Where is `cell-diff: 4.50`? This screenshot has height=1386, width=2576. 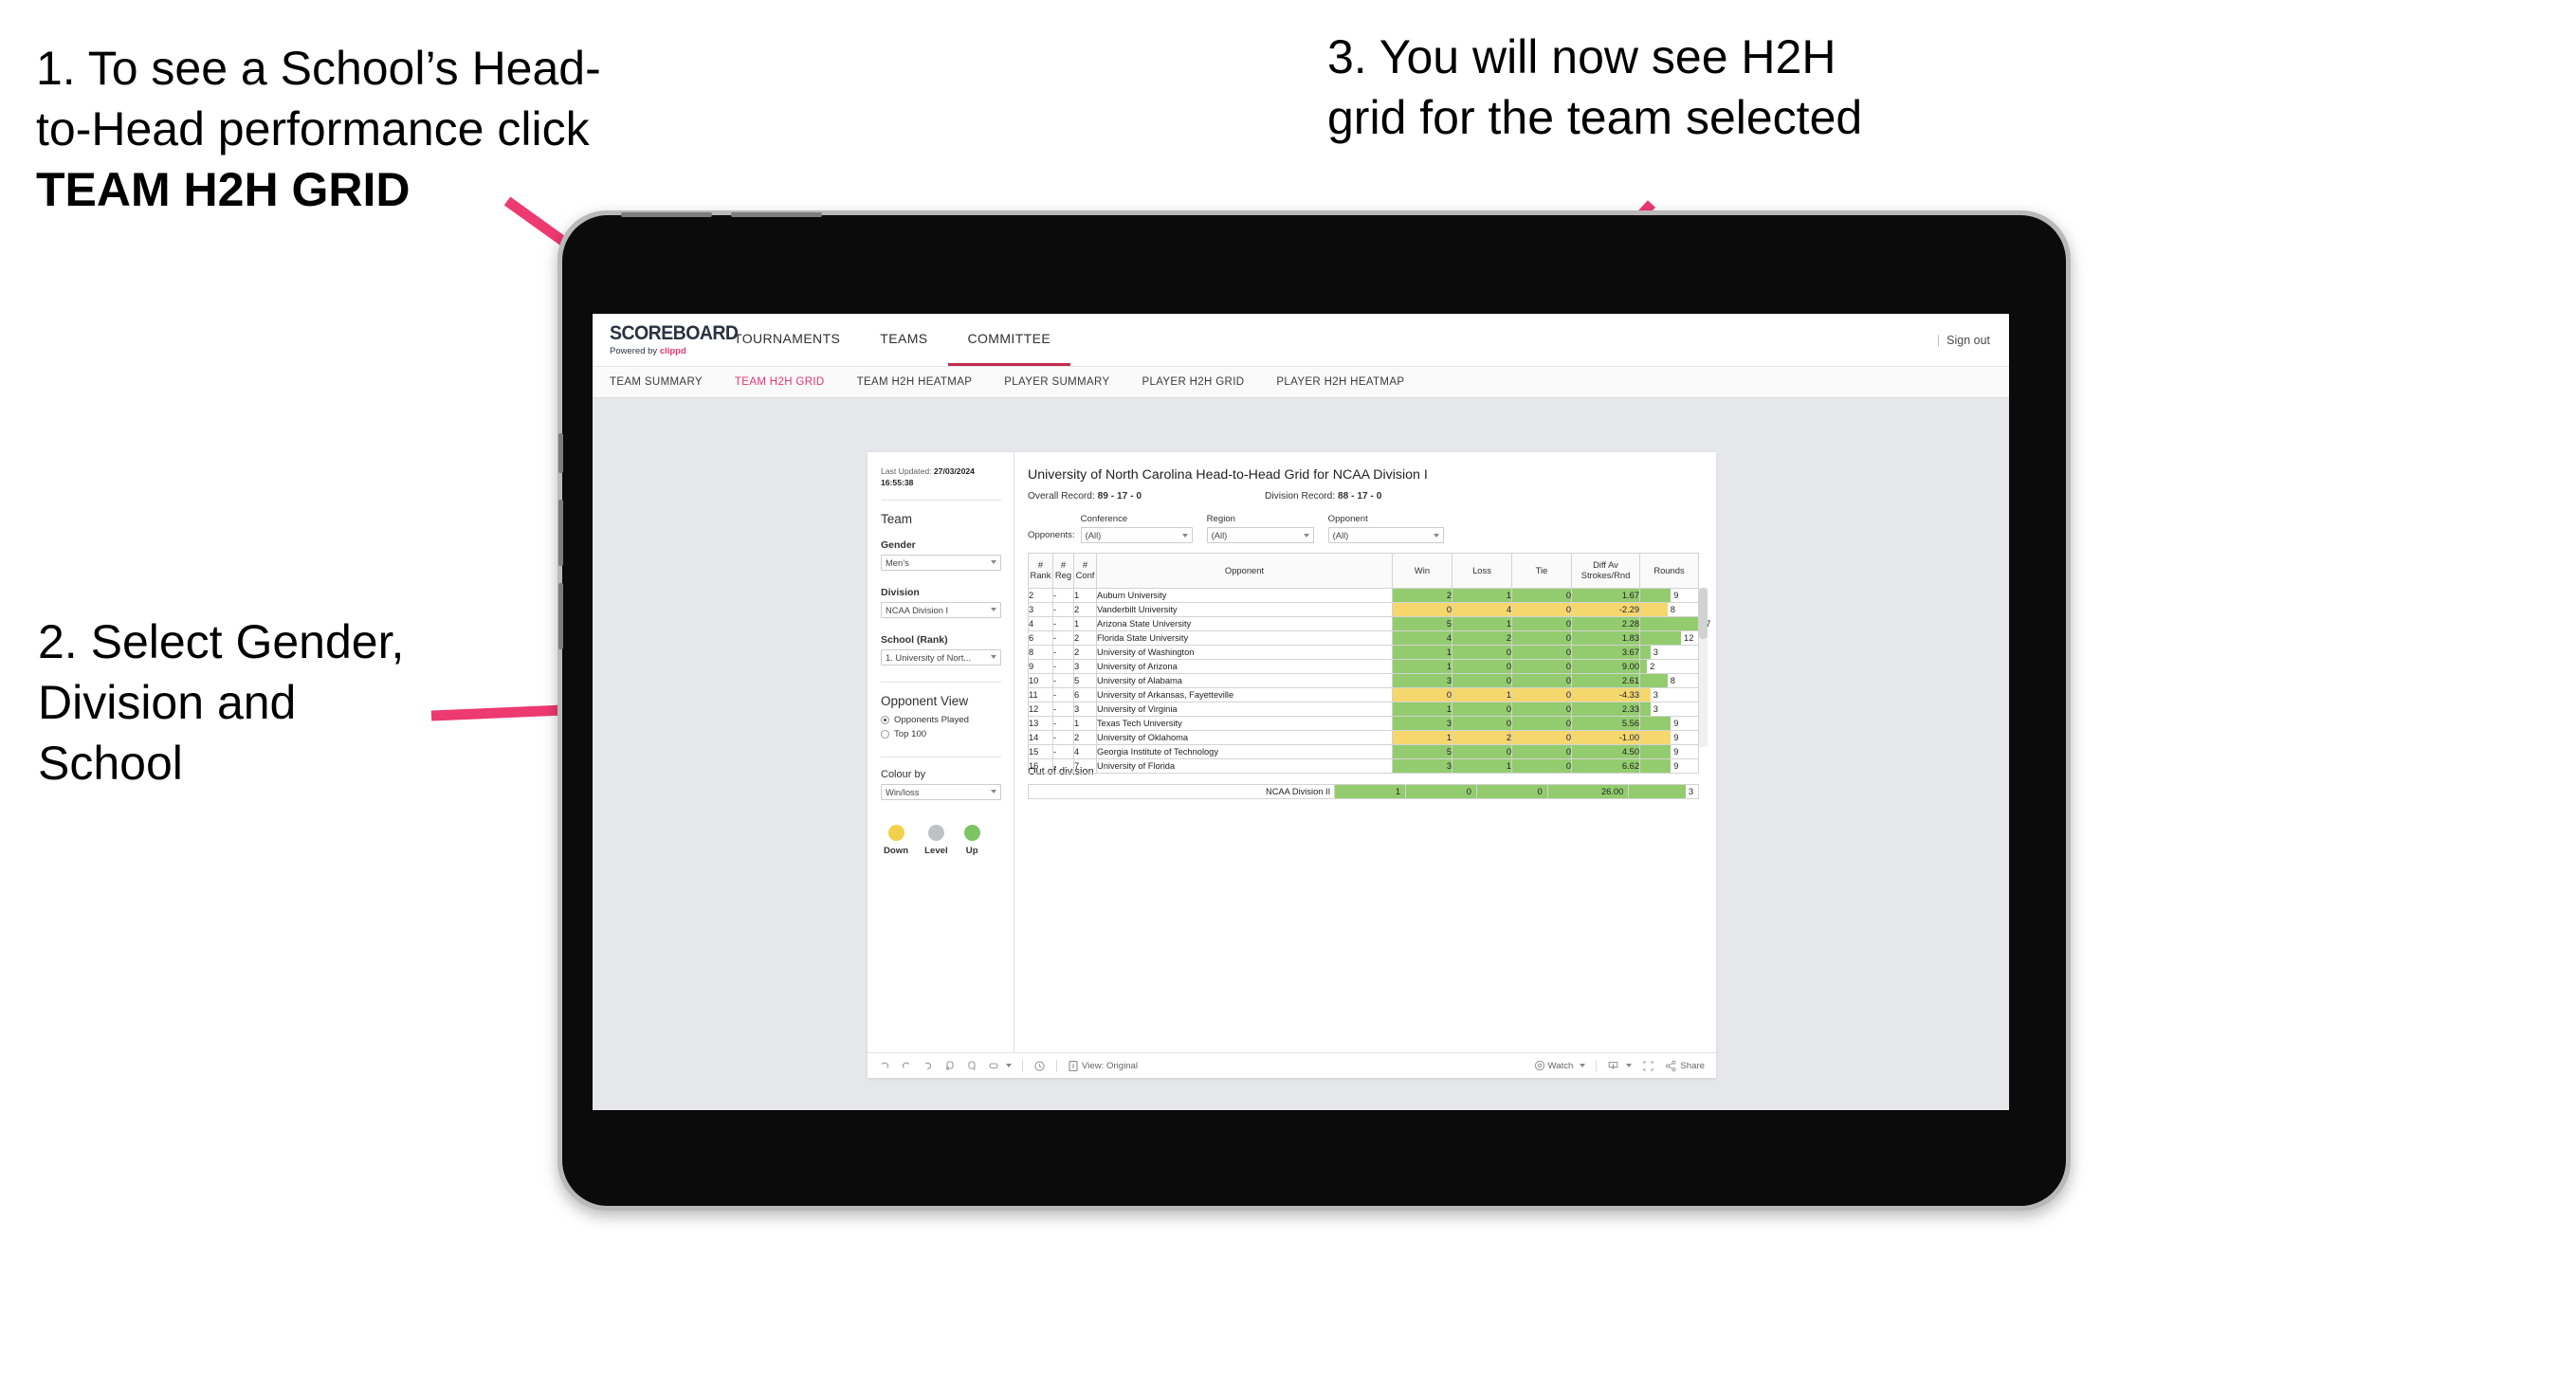
cell-diff: 4.50 is located at coordinates (1605, 752).